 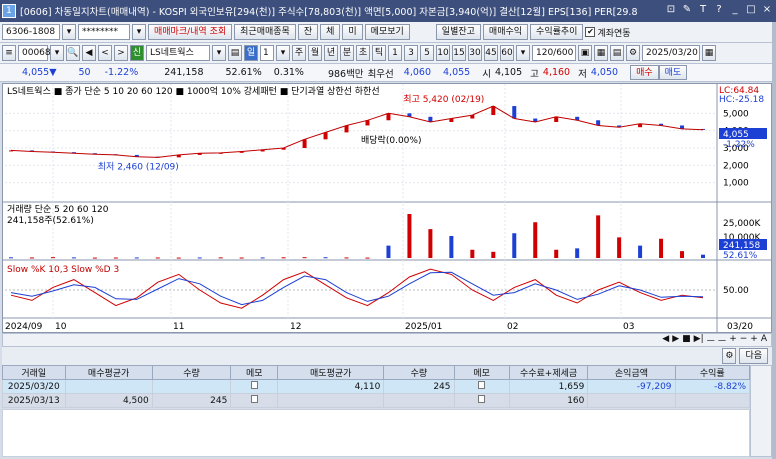 I want to click on cell-pnl, so click(x=631, y=400).